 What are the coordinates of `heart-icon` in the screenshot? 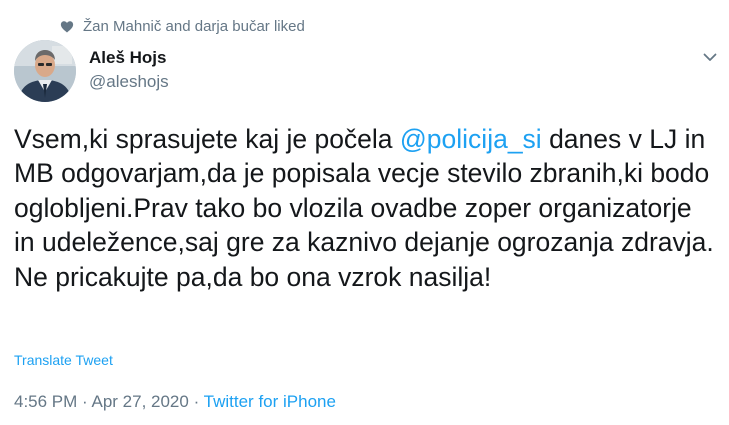 It's located at (67, 26).